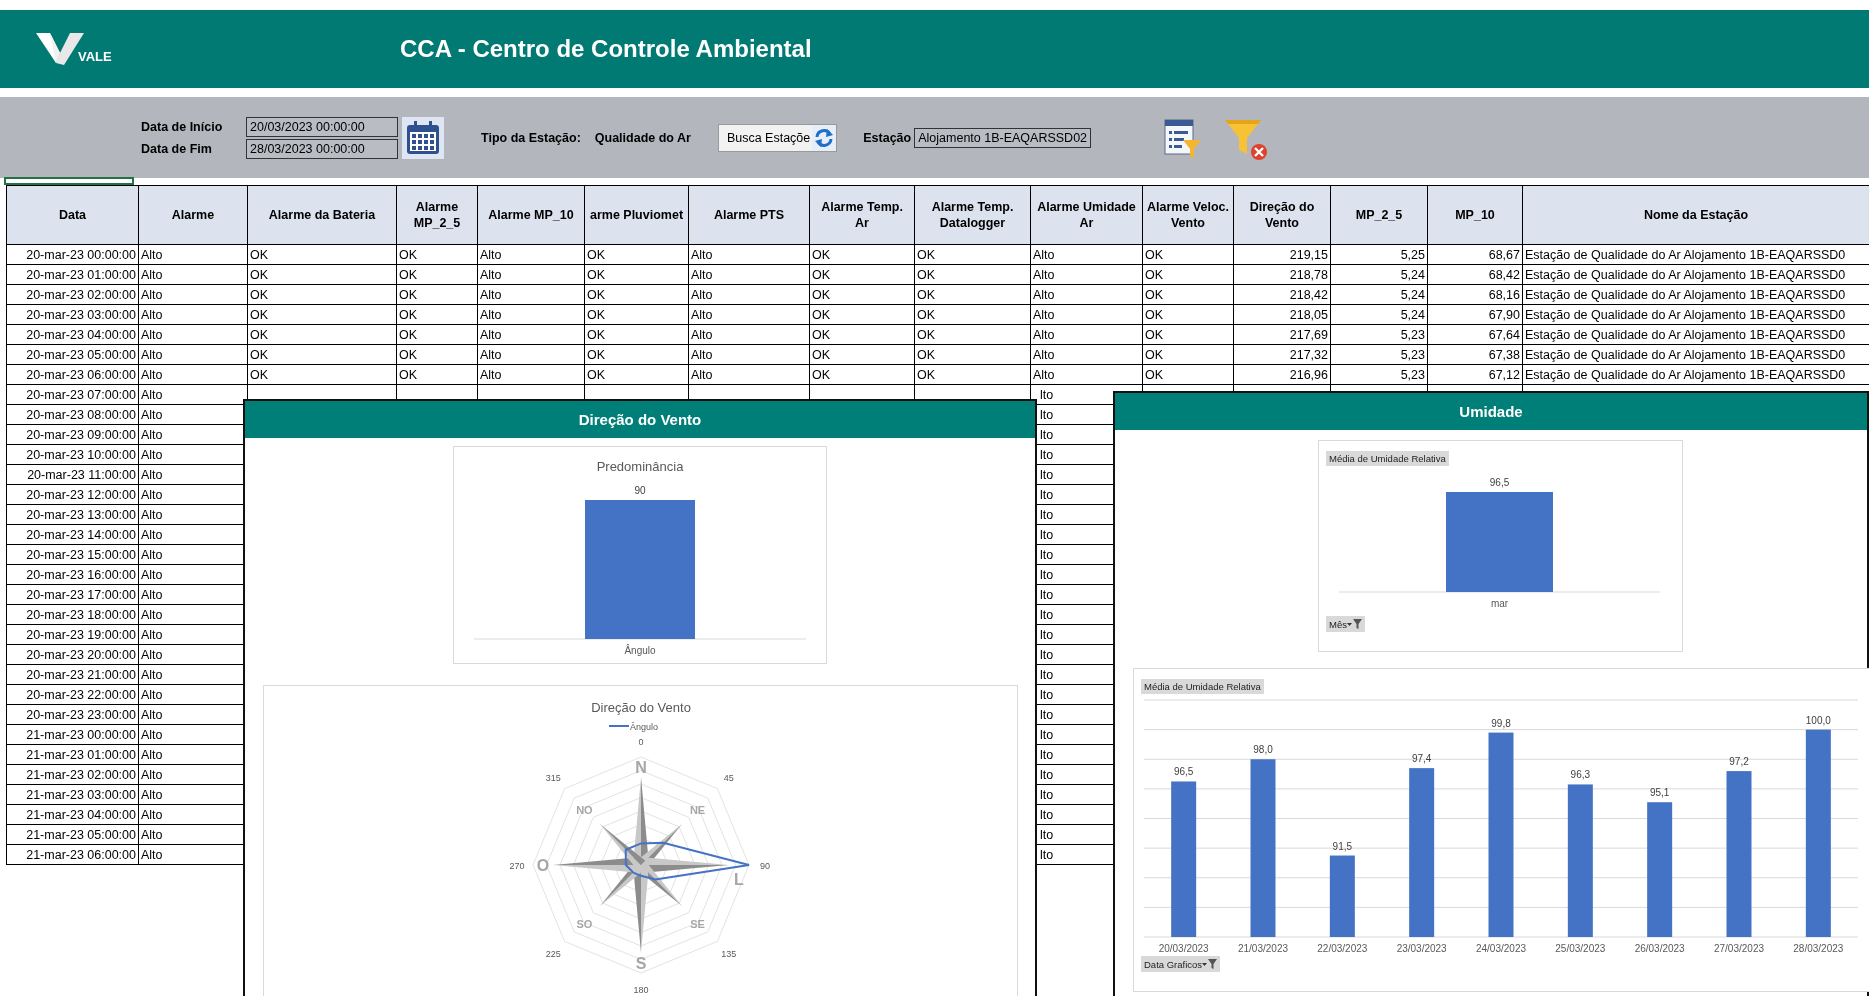  I want to click on data-label: 91,5, so click(1342, 846).